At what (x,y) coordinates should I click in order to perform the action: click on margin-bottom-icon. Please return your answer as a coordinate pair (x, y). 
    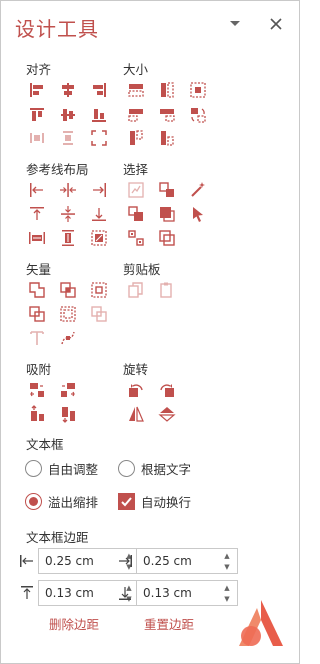
    Looking at the image, I should click on (125, 593).